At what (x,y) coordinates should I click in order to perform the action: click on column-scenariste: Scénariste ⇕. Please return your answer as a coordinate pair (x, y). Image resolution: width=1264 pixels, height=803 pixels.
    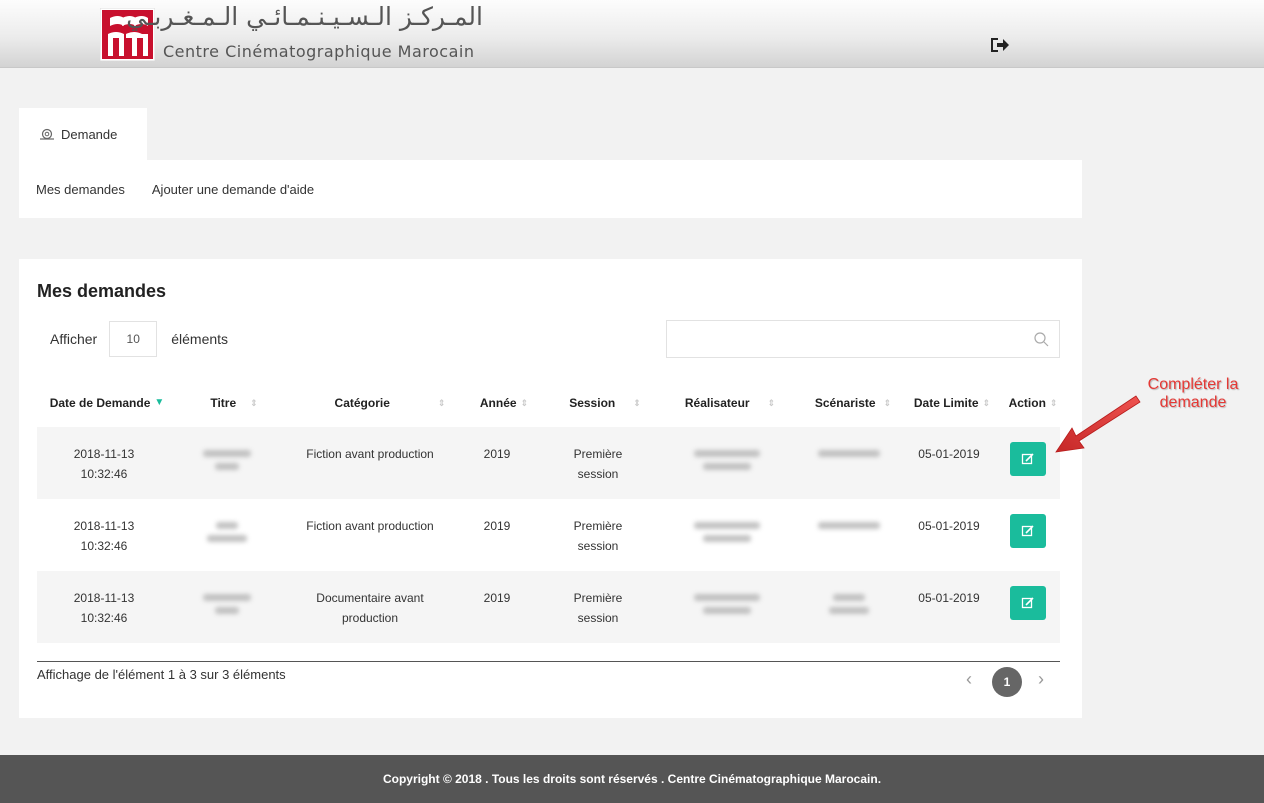
    Looking at the image, I should click on (853, 403).